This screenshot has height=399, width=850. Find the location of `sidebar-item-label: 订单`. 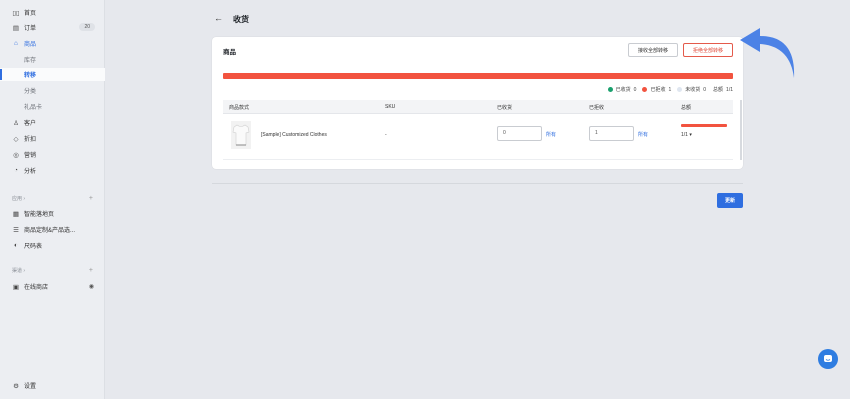

sidebar-item-label: 订单 is located at coordinates (30, 29).